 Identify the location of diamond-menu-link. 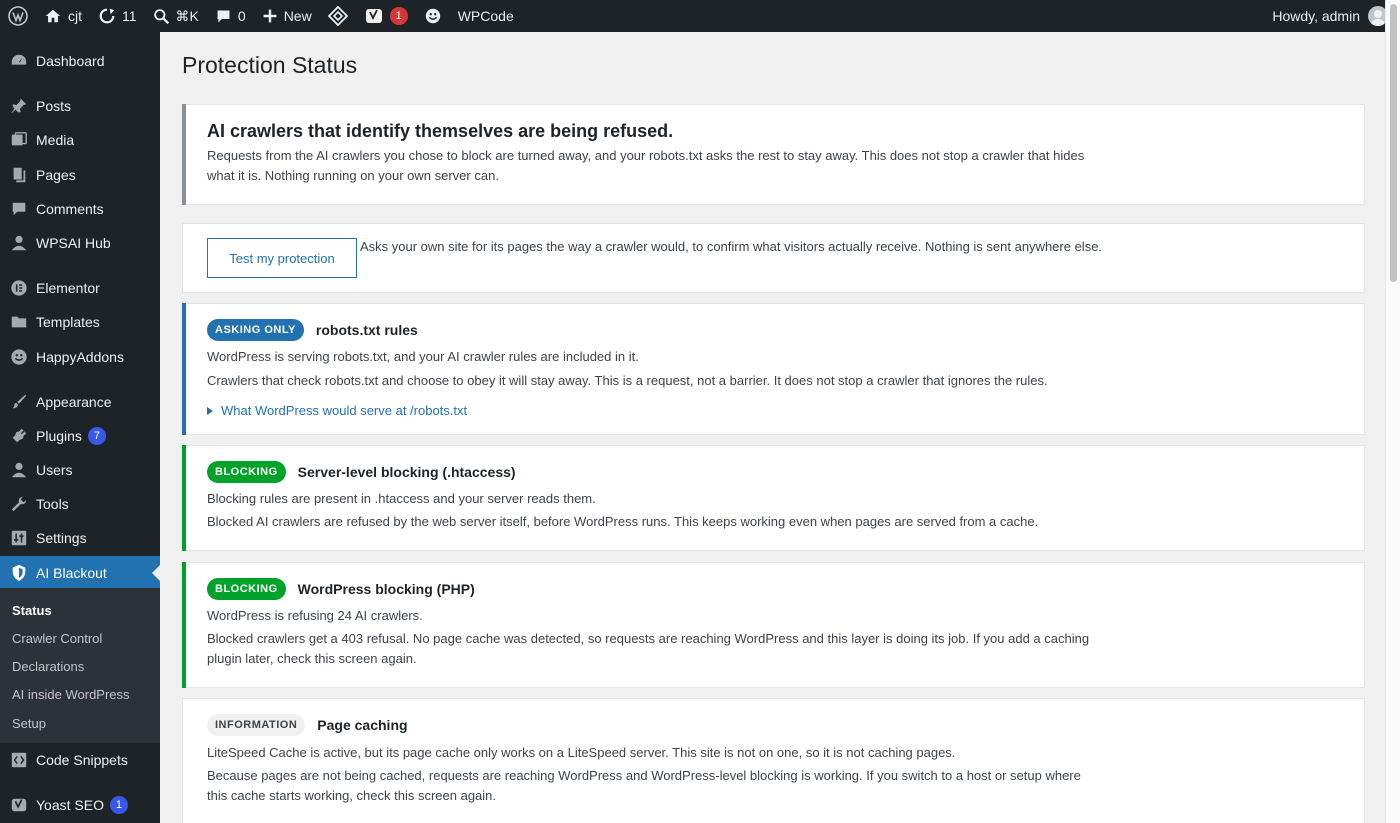
(338, 16).